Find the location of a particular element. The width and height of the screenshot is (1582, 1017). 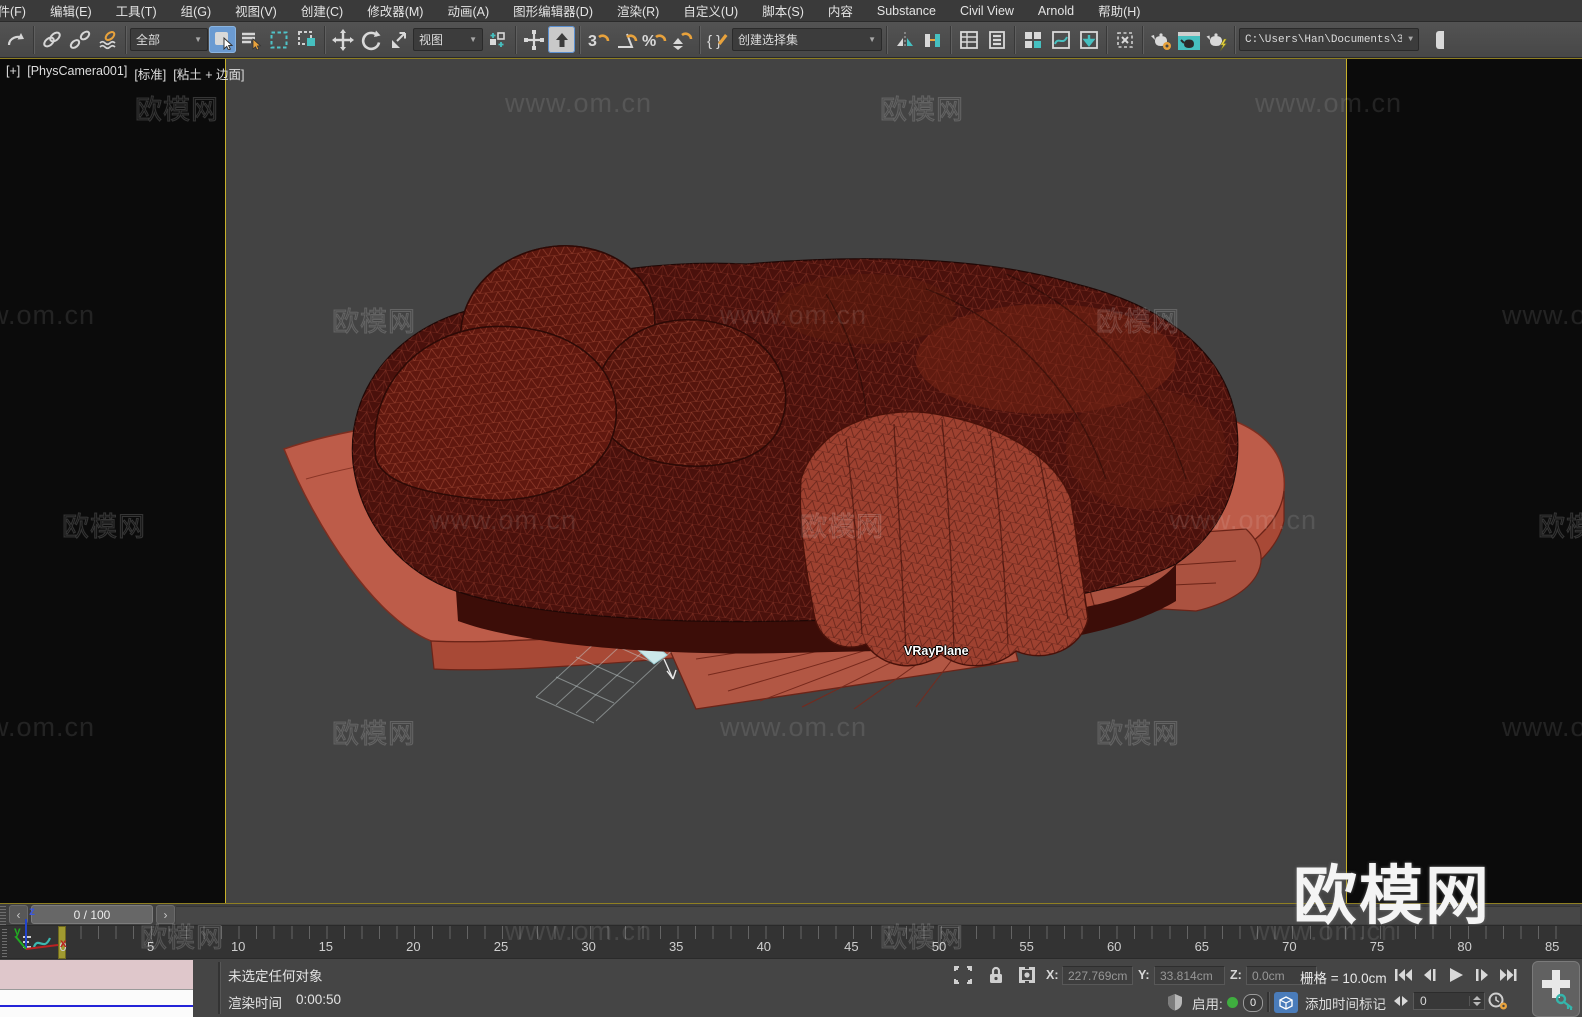

play-button is located at coordinates (1455, 974).